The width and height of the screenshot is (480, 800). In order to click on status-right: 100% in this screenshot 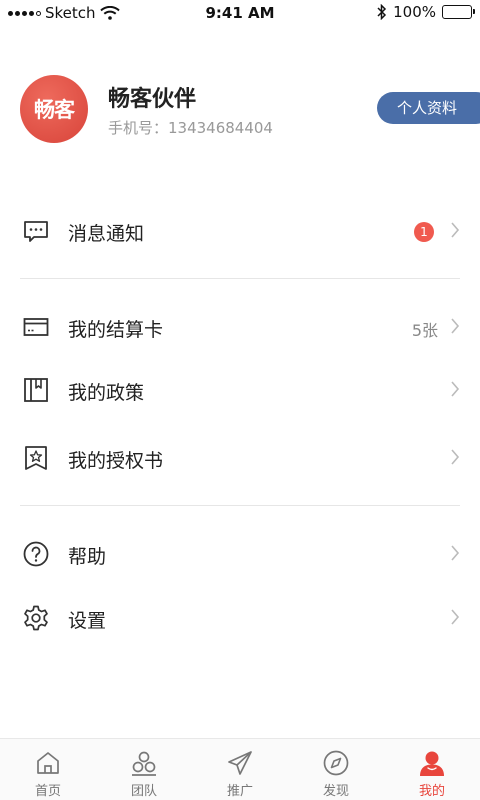, I will do `click(426, 12)`.